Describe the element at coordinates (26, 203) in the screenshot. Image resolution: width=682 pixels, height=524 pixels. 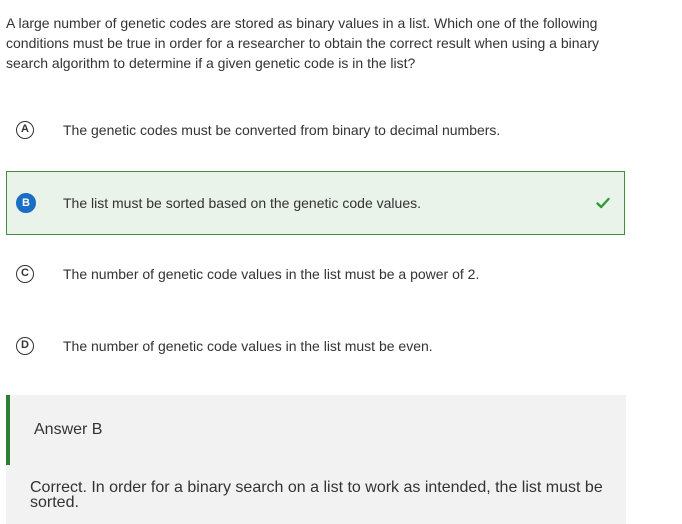
I see `option-b-letter-badge: B` at that location.